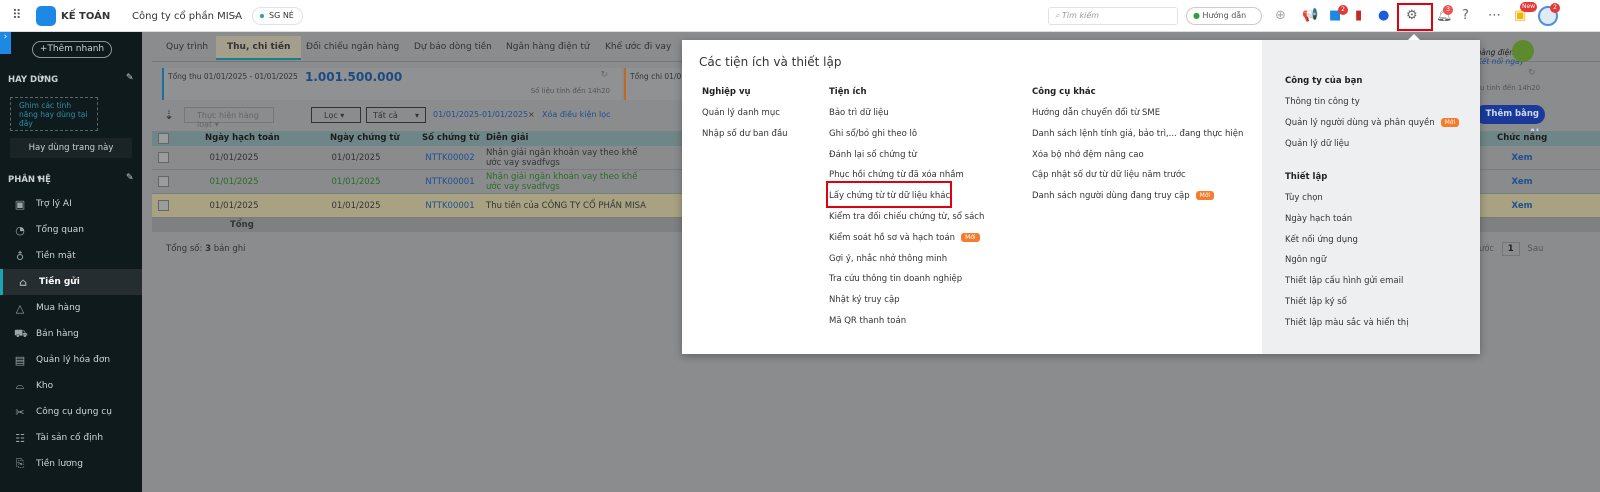 This screenshot has height=492, width=1600. Describe the element at coordinates (895, 279) in the screenshot. I see `menu-item: Tra cứu thông tin doanh nghiệp` at that location.